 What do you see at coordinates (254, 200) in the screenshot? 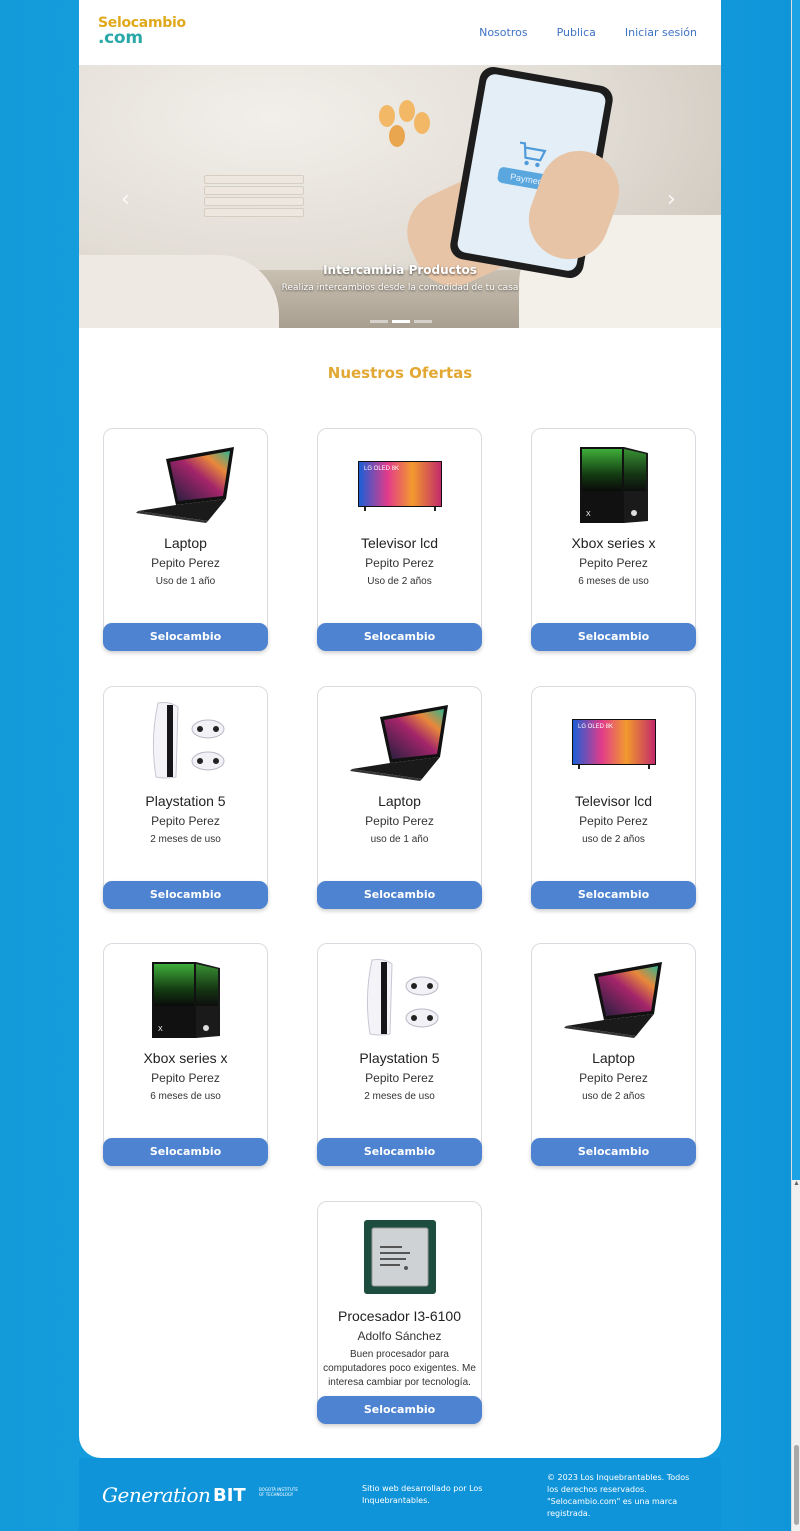
I see `hero-books` at bounding box center [254, 200].